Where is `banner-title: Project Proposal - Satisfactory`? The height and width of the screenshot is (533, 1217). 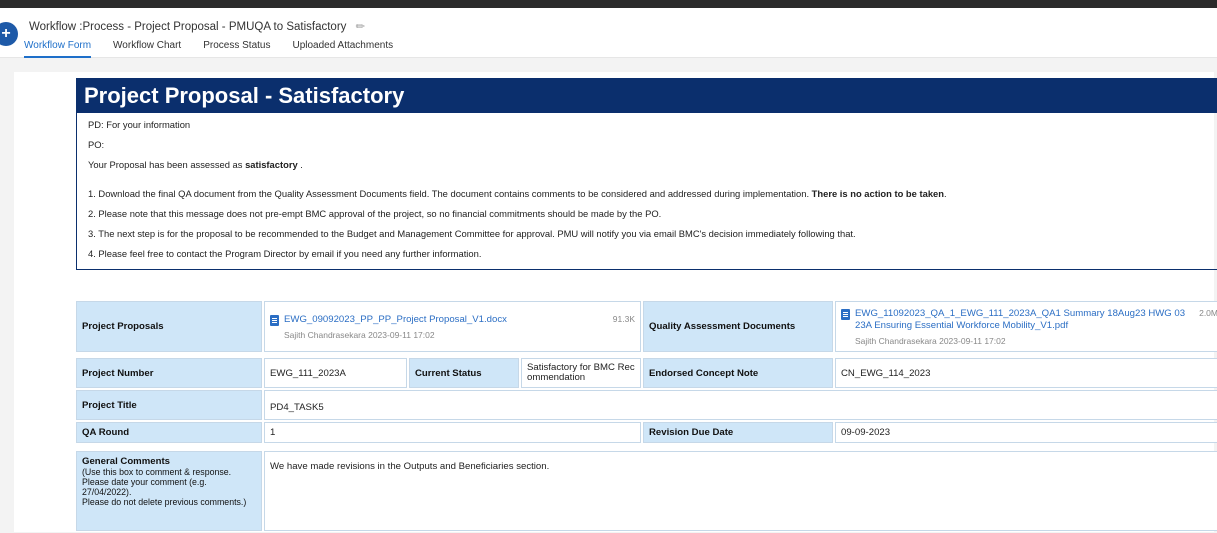
banner-title: Project Proposal - Satisfactory is located at coordinates (647, 96).